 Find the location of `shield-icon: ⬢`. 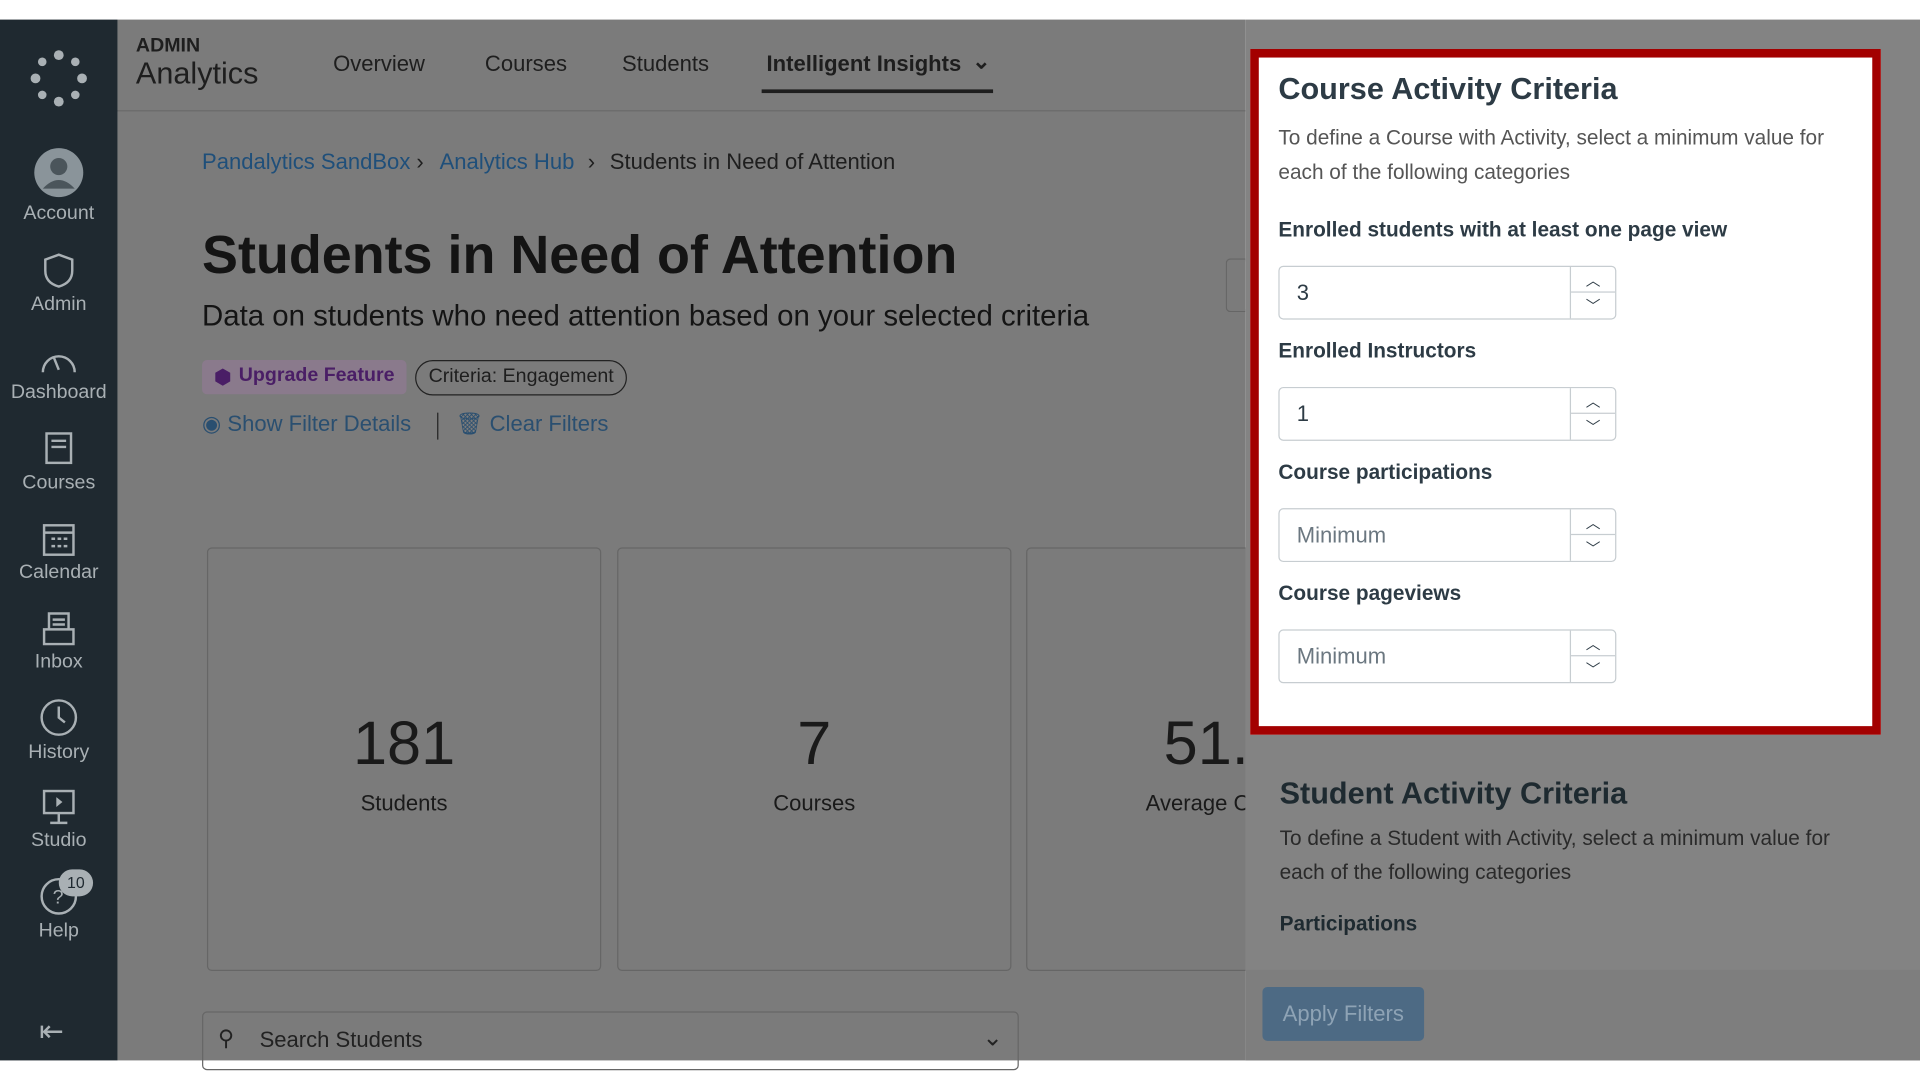

shield-icon: ⬢ is located at coordinates (223, 378).